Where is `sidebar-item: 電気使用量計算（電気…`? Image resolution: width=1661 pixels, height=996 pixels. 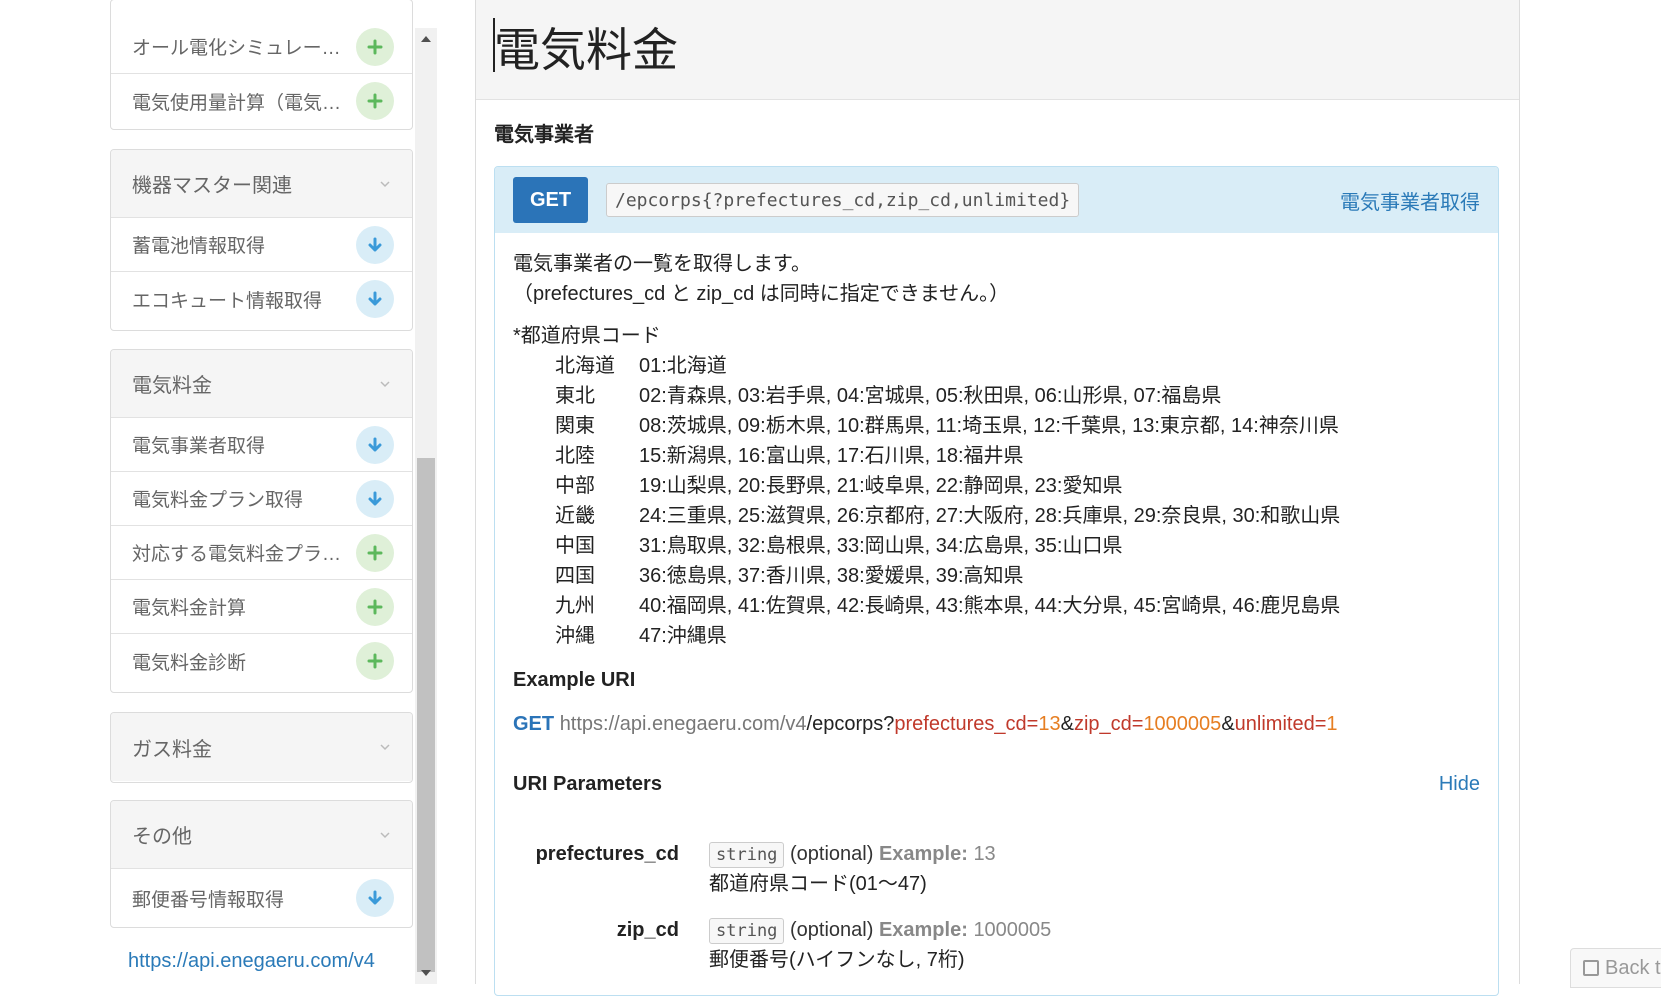
sidebar-item: 電気使用量計算（電気… is located at coordinates (261, 101).